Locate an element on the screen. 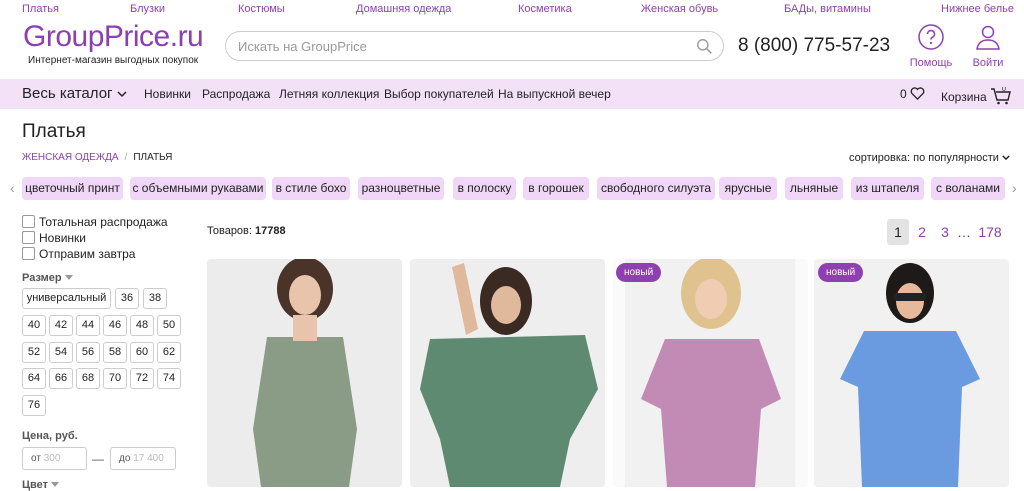 The width and height of the screenshot is (1024, 491). size-option: 42 is located at coordinates (61, 325).